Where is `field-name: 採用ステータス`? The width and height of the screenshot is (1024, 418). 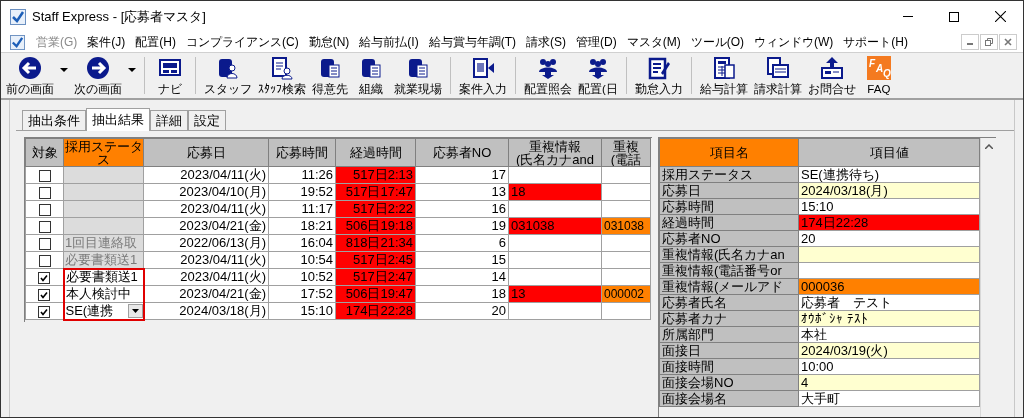
field-name: 採用ステータス is located at coordinates (707, 174).